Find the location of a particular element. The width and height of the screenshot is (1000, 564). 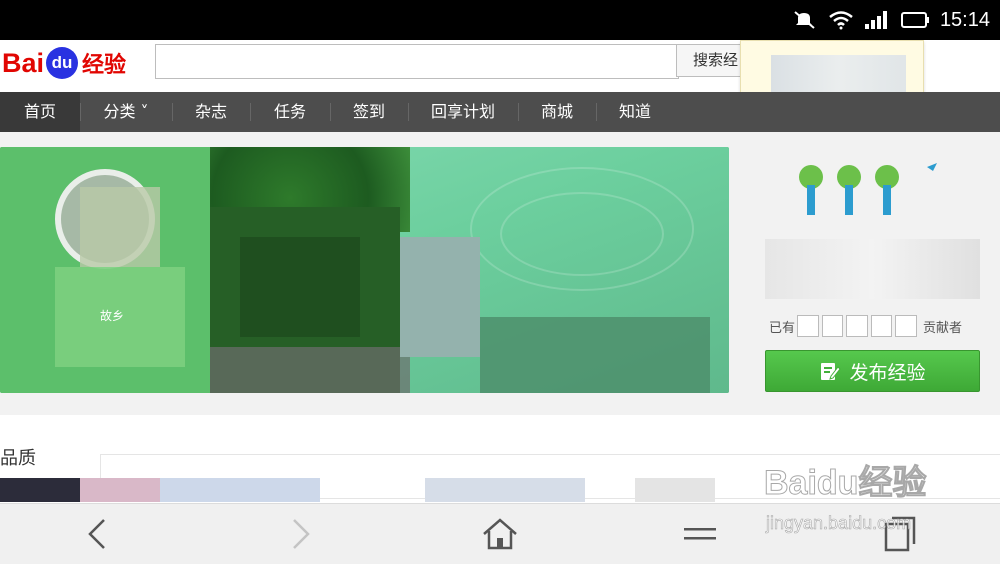

trees-logo-icon is located at coordinates (868, 189).